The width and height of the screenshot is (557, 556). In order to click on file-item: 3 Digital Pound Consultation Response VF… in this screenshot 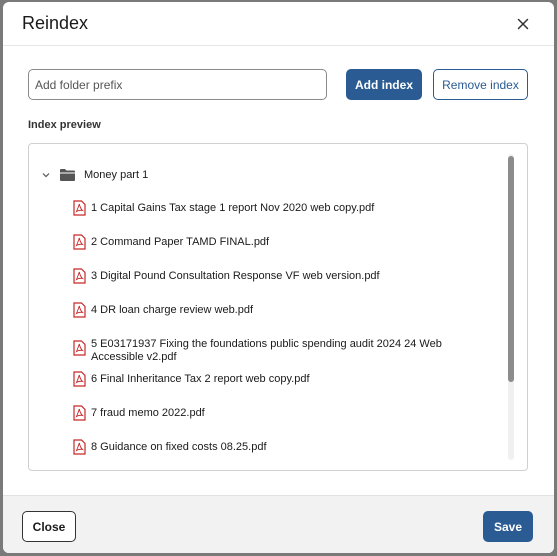, I will do `click(282, 276)`.